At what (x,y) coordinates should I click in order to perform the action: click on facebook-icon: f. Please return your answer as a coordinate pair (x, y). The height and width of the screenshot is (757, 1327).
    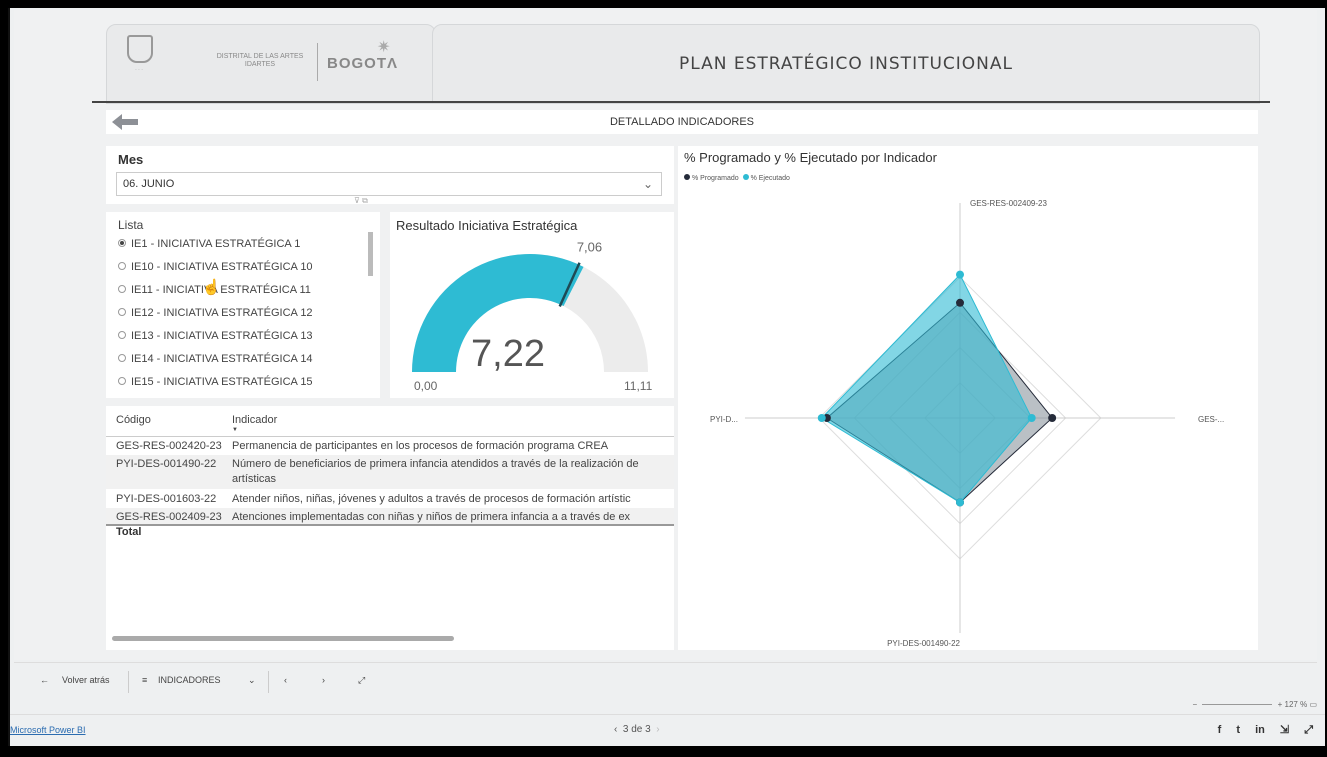
    Looking at the image, I should click on (1220, 730).